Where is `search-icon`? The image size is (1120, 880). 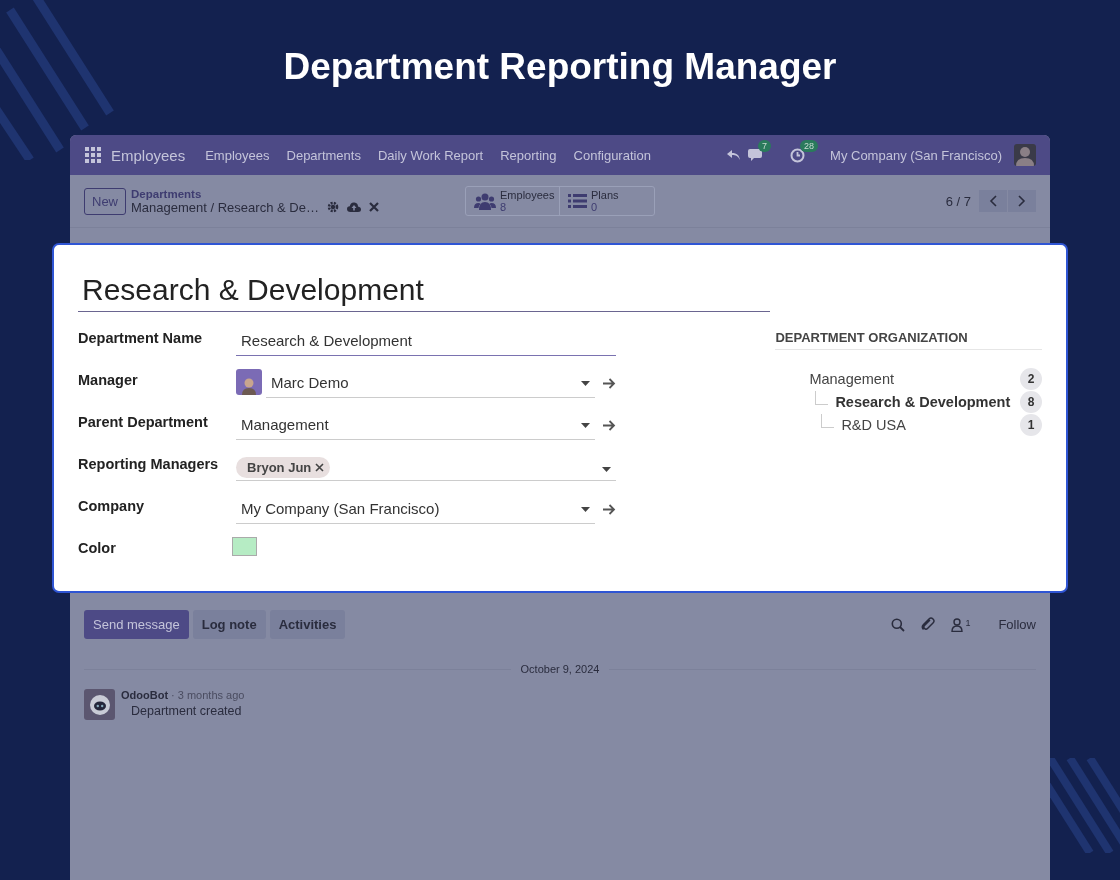
search-icon is located at coordinates (898, 624).